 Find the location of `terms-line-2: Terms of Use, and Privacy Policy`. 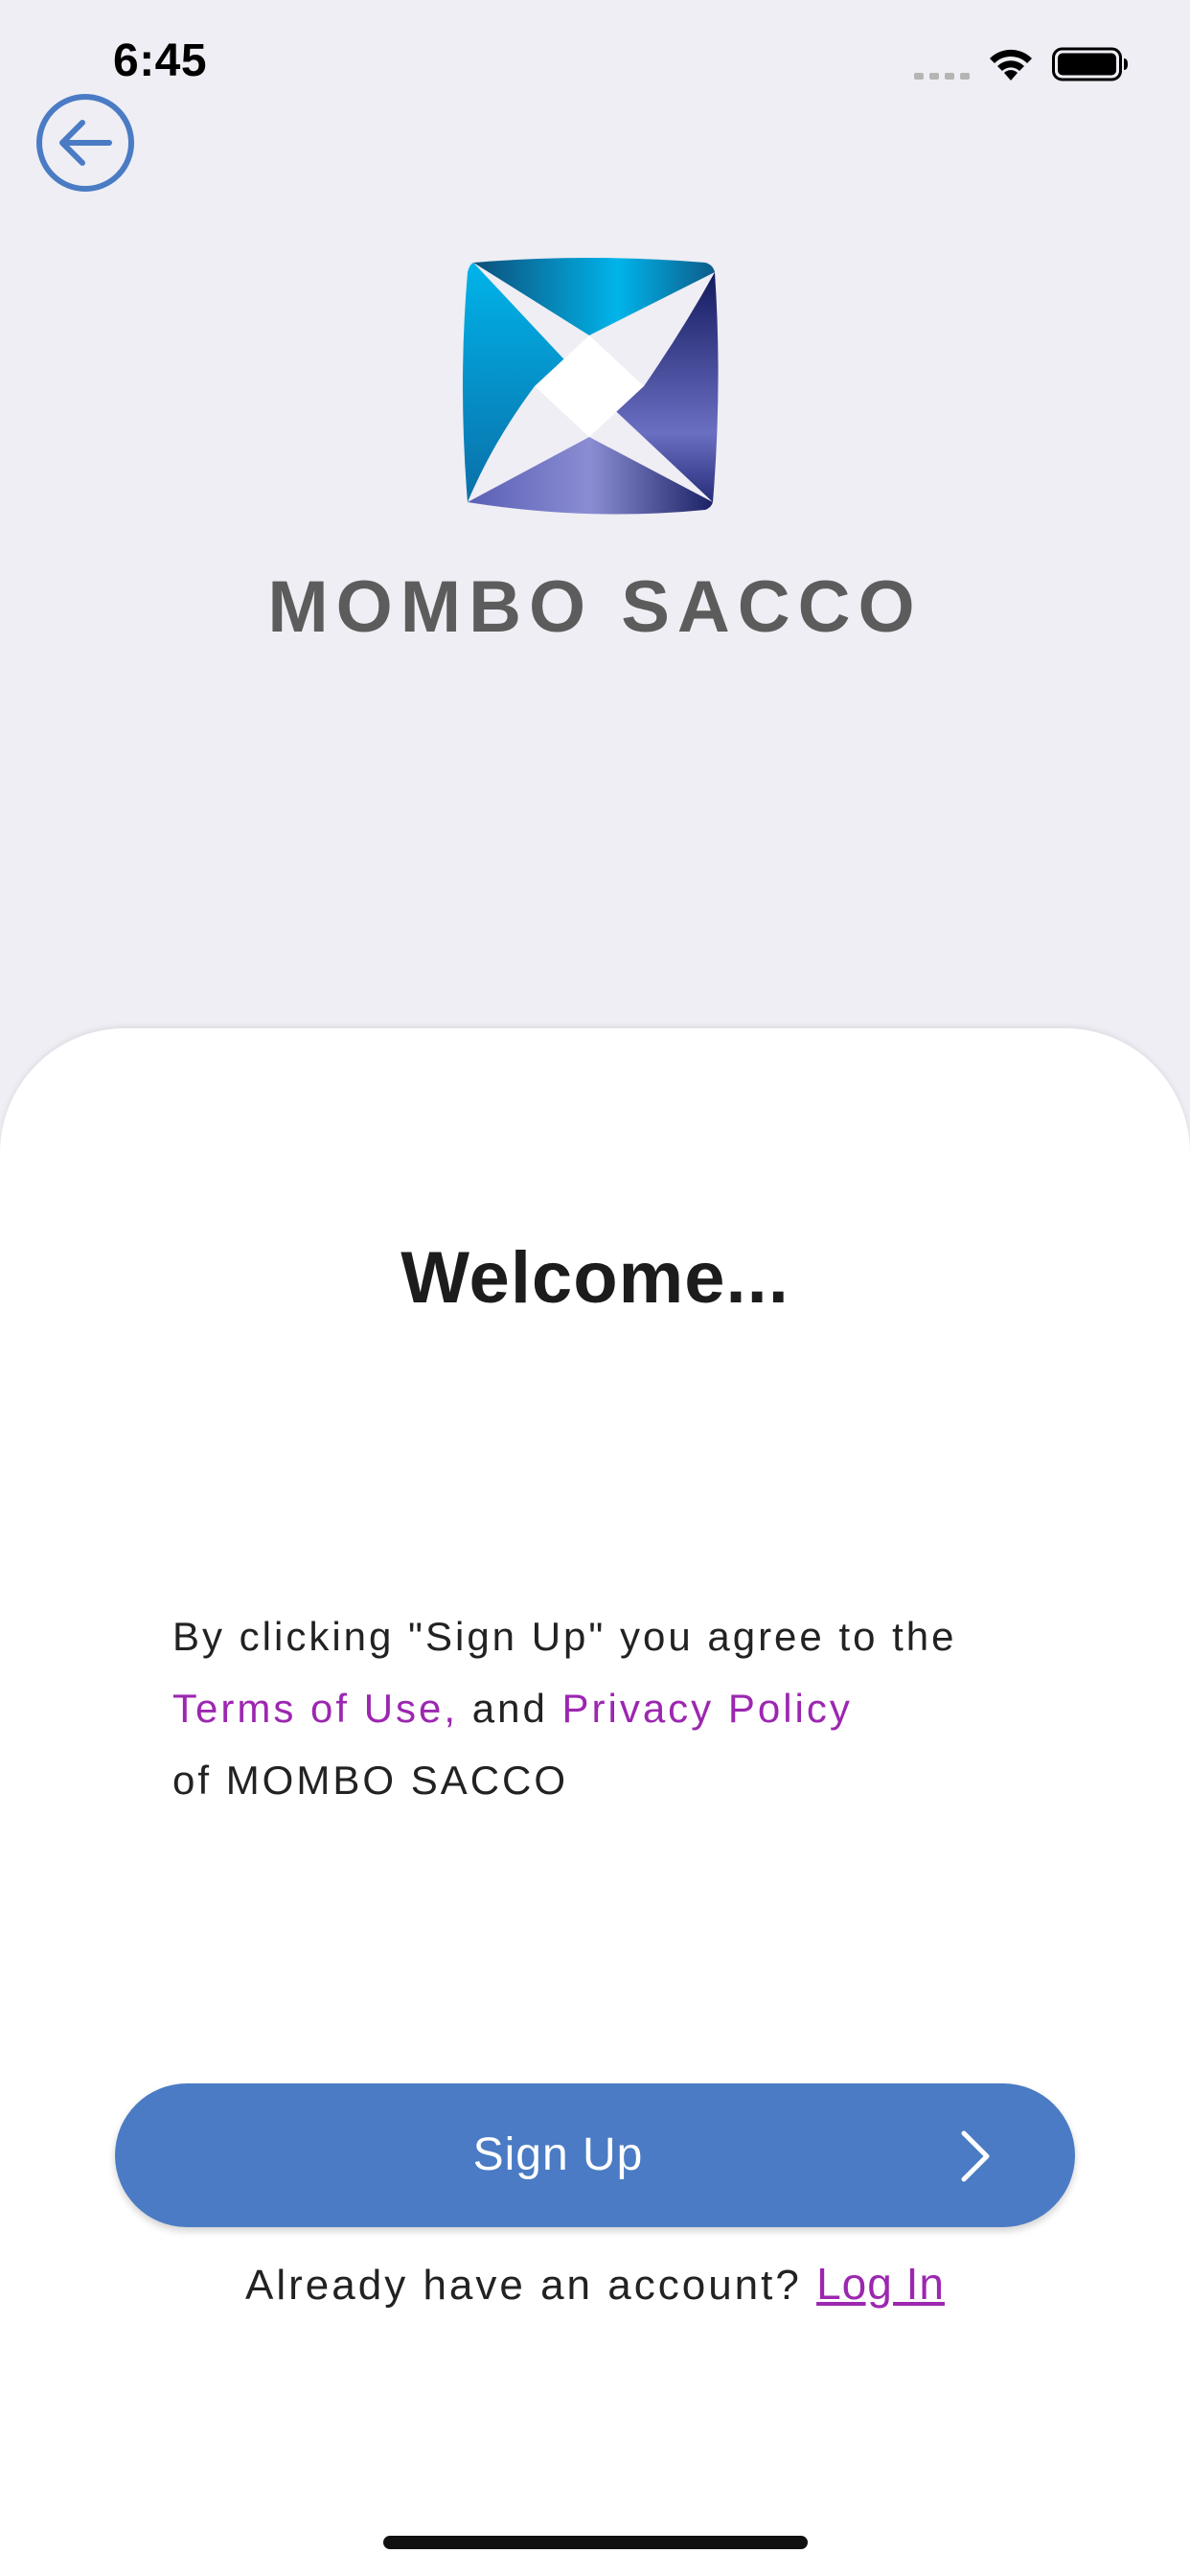

terms-line-2: Terms of Use, and Privacy Policy is located at coordinates (613, 1708).